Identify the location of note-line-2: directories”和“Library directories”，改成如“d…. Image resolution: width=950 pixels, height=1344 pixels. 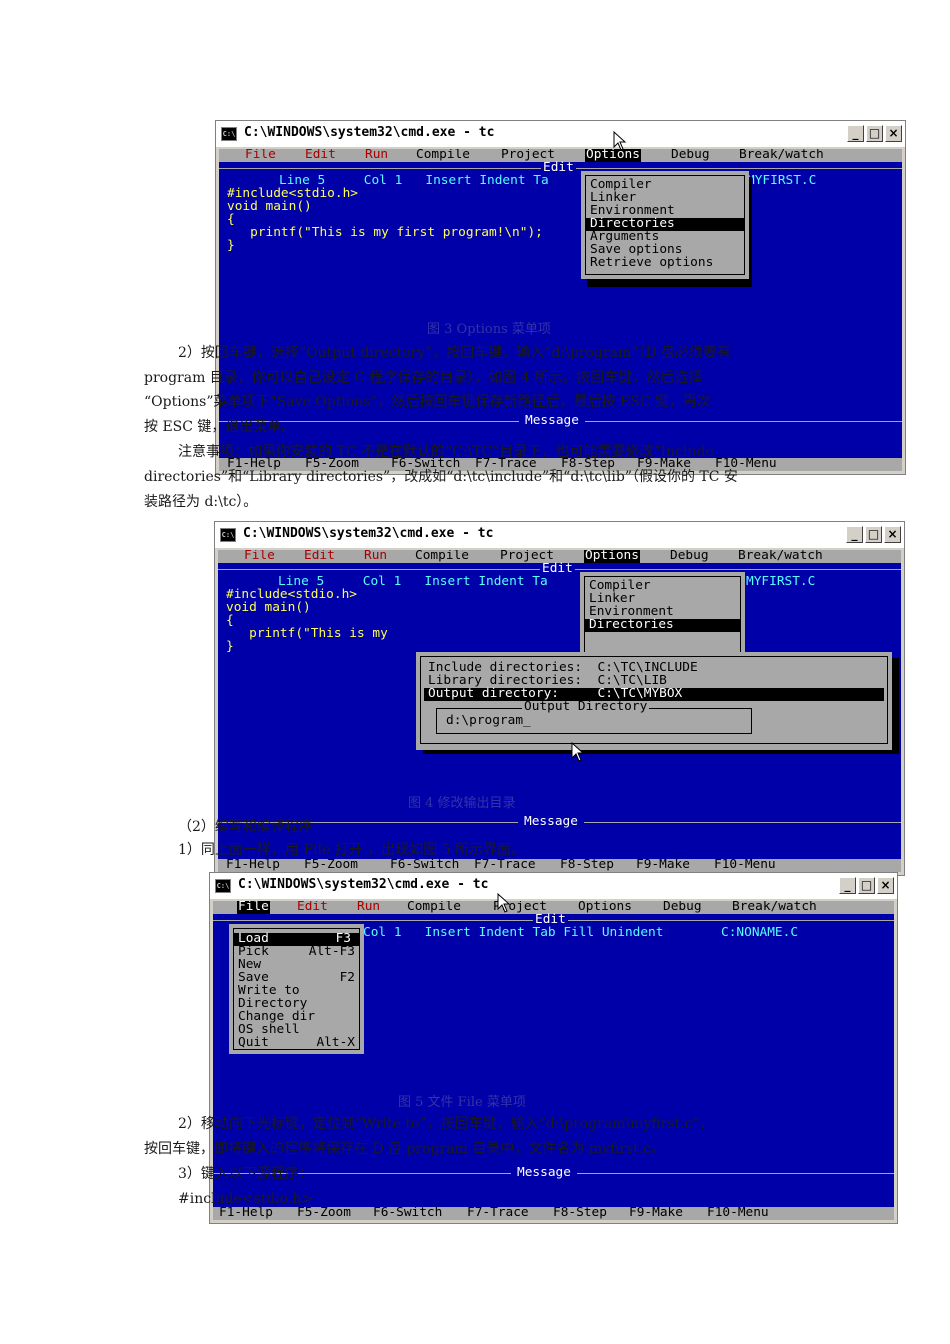
(441, 477).